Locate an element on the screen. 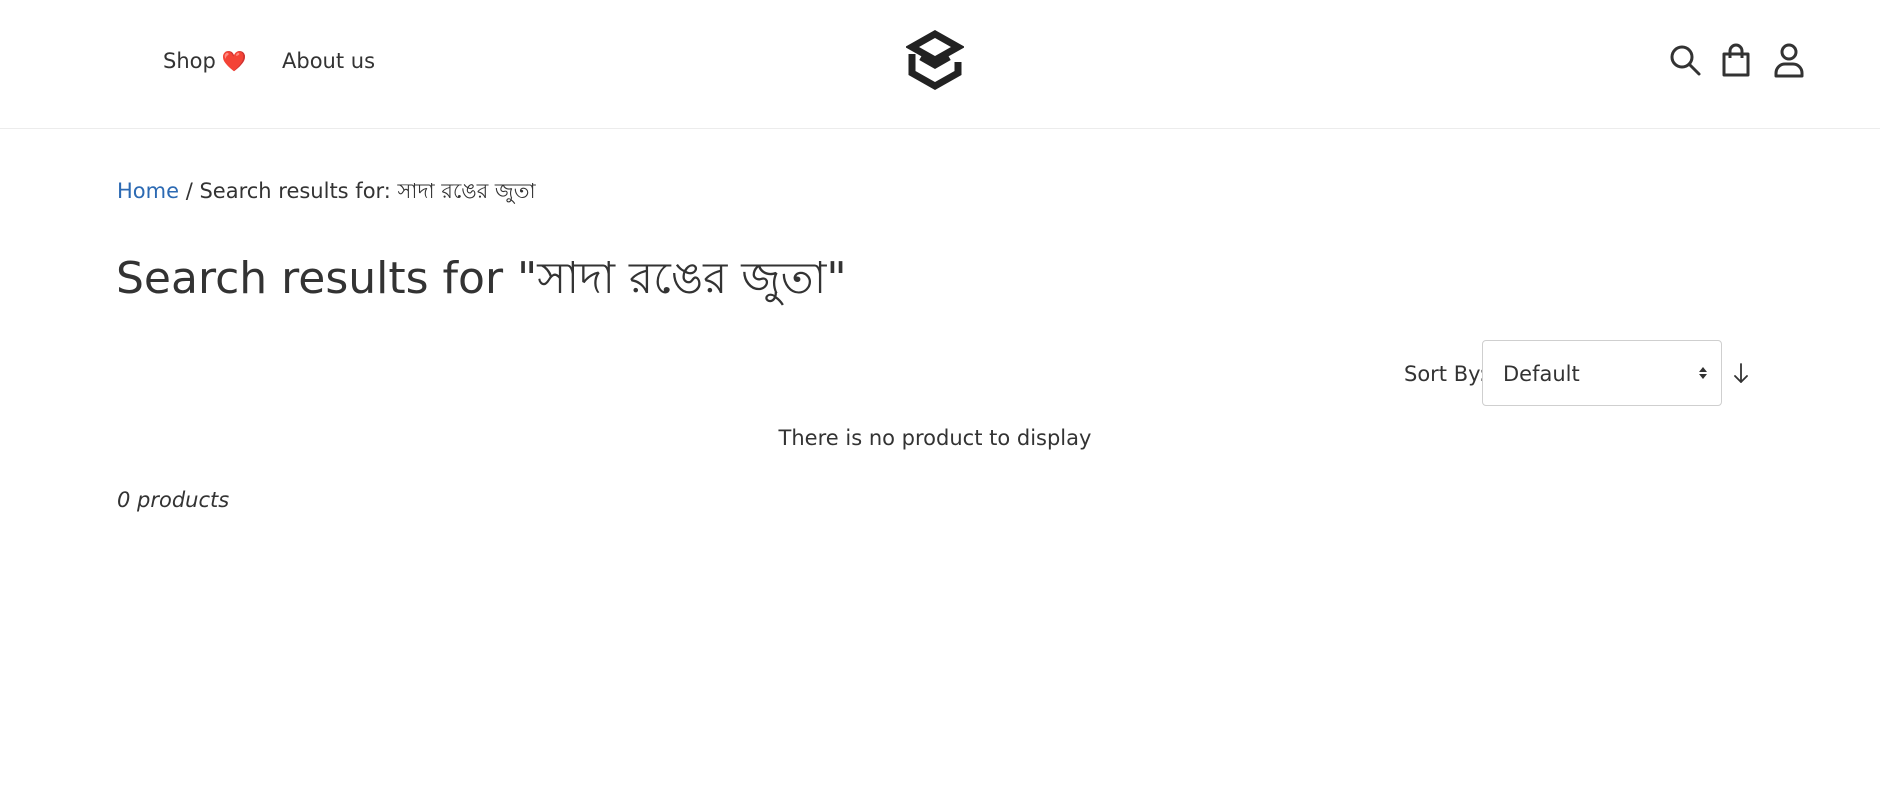 This screenshot has width=1880, height=803. user-icon is located at coordinates (1789, 60).